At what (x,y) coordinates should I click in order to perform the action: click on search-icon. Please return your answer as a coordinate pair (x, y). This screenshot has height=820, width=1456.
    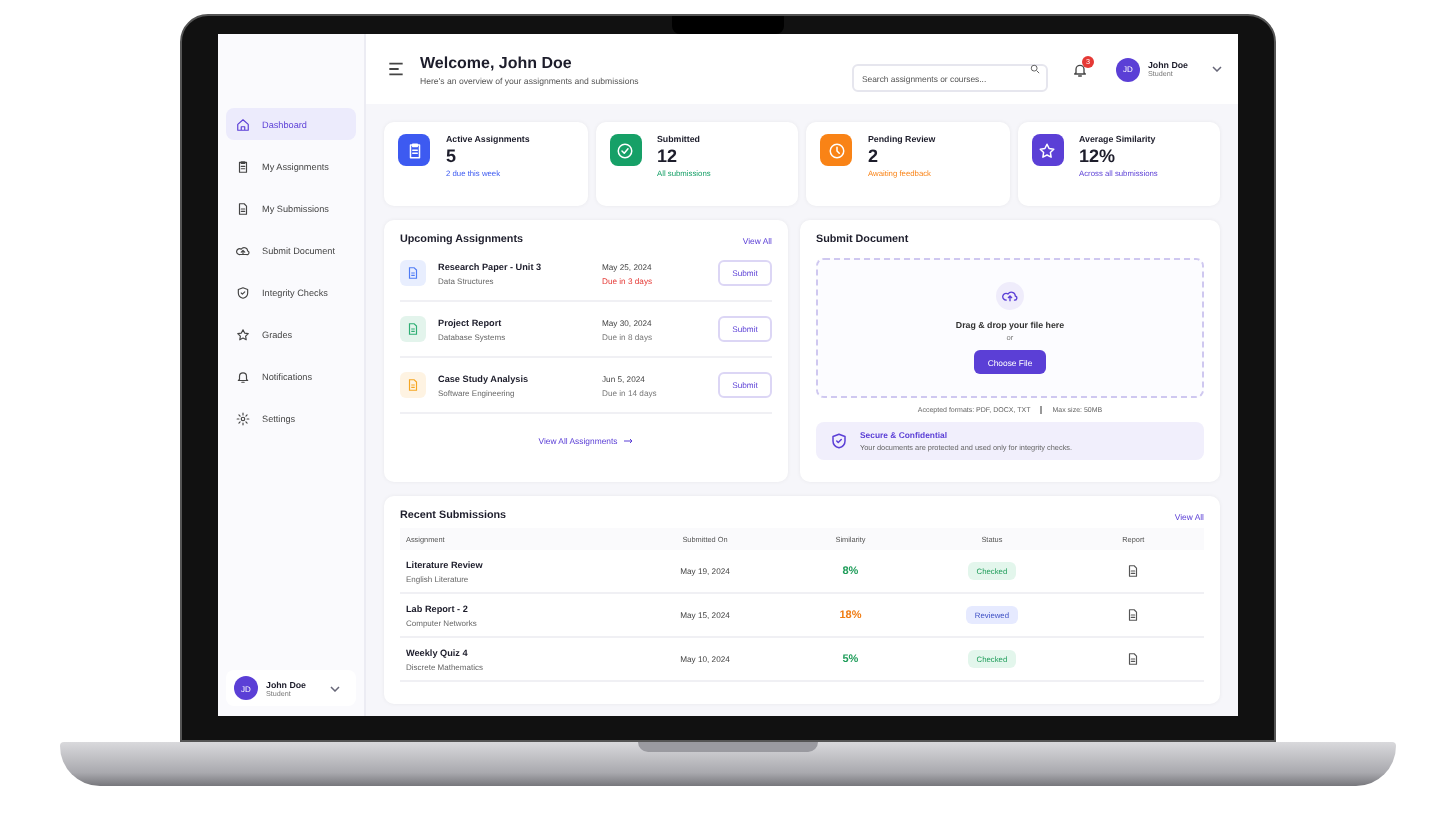
    Looking at the image, I should click on (1034, 69).